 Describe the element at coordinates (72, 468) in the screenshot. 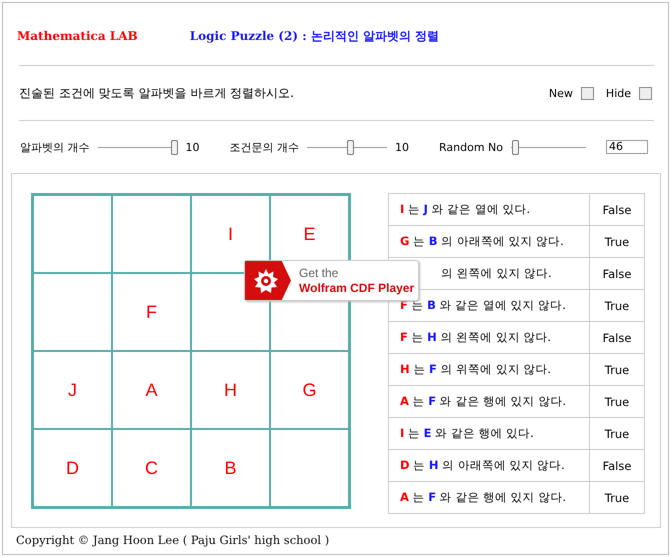

I see `grid-cell: D` at that location.